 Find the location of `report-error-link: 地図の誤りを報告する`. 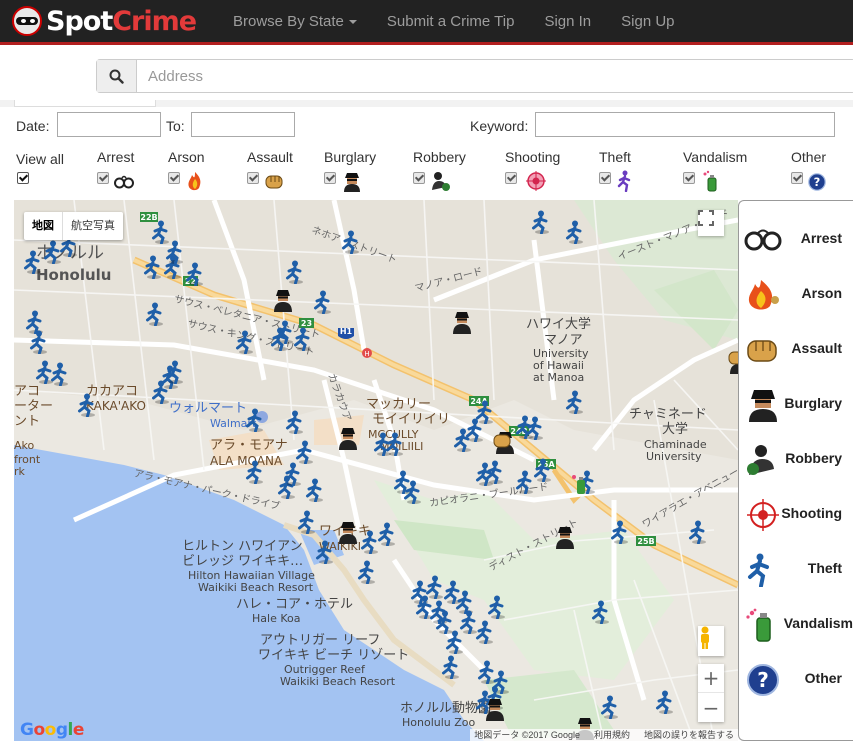

report-error-link: 地図の誤りを報告する is located at coordinates (689, 735).